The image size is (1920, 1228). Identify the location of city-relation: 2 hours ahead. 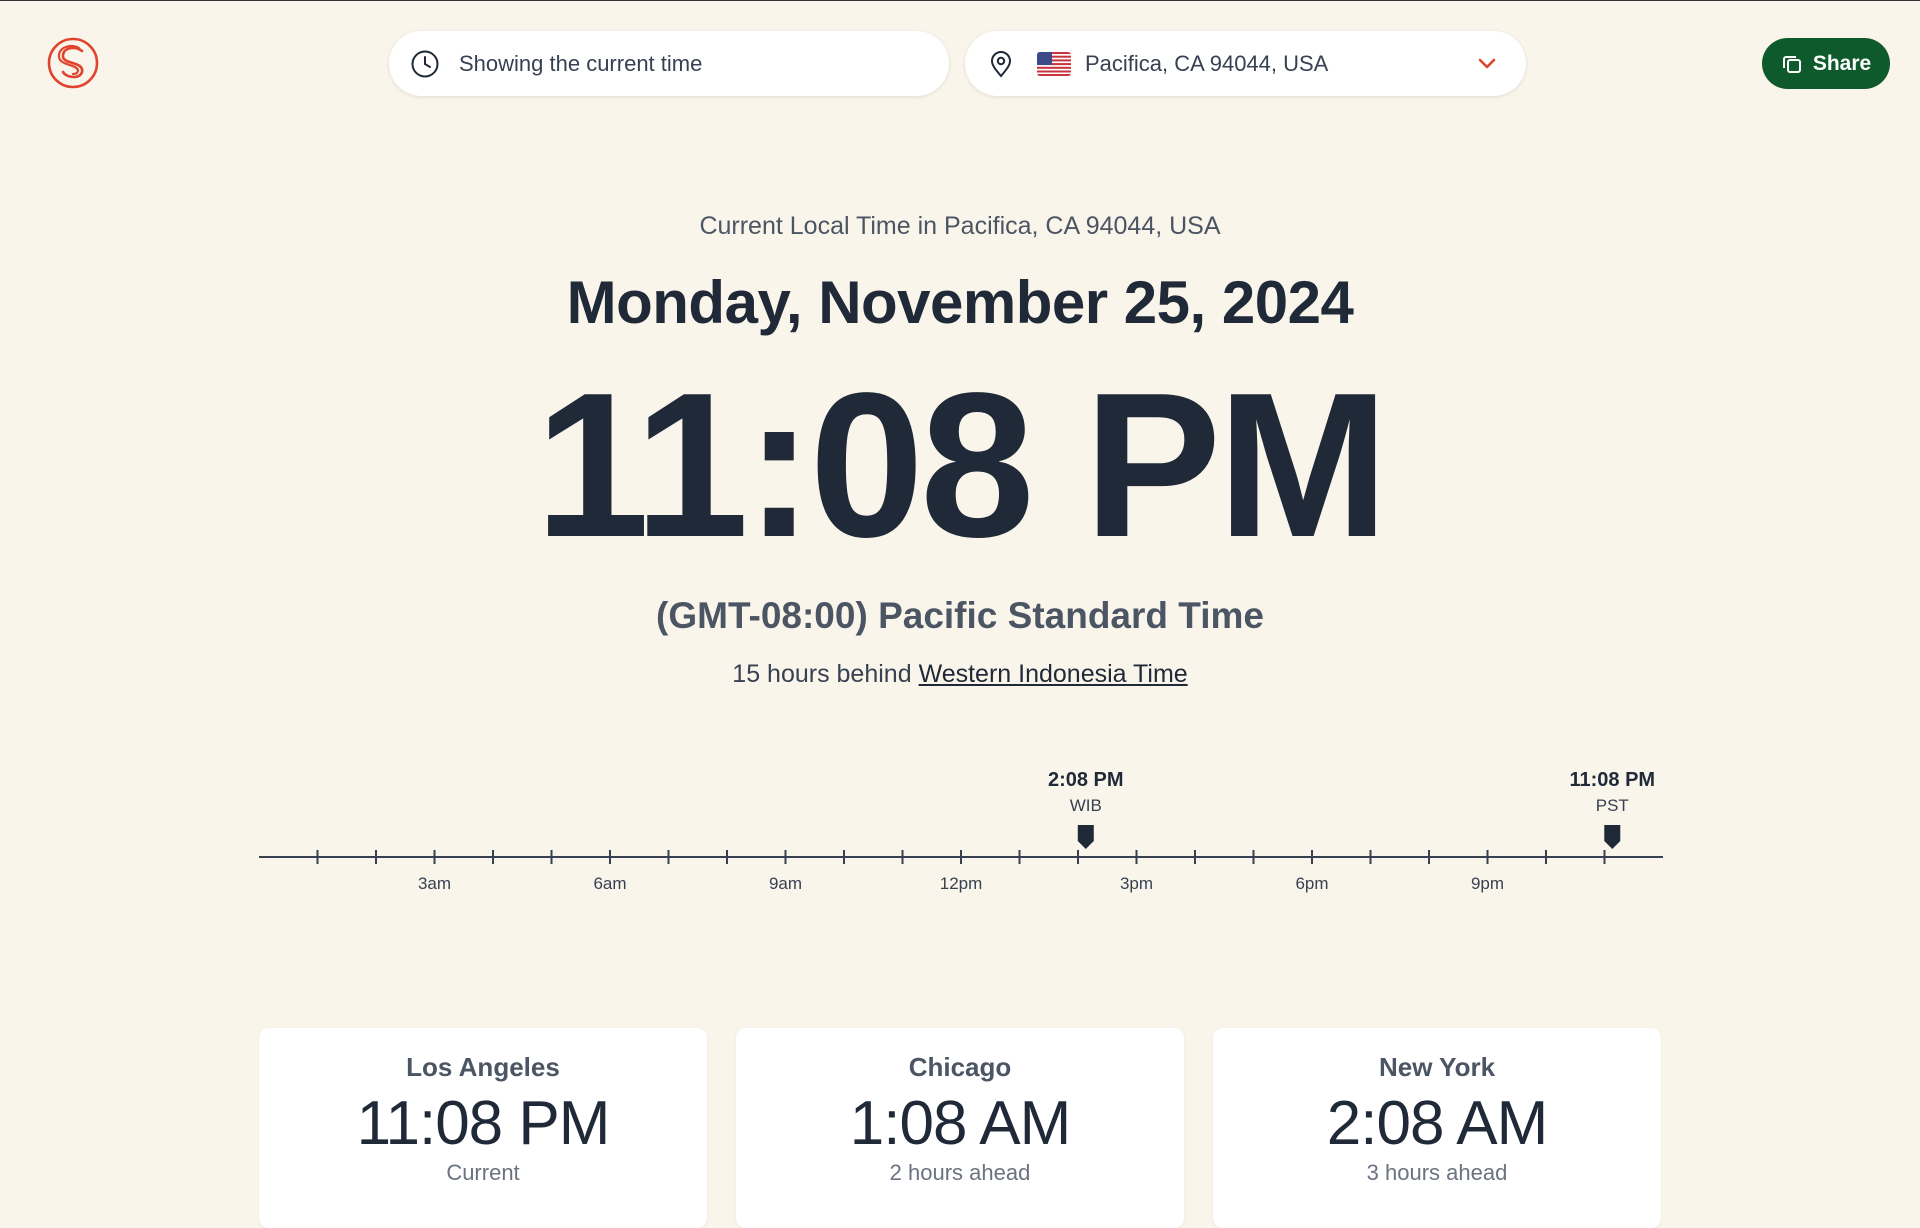
(960, 1173).